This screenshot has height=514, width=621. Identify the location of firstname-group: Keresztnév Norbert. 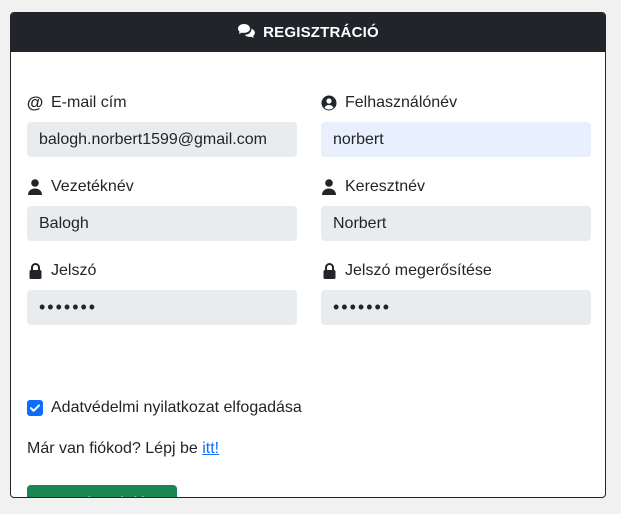
(456, 209).